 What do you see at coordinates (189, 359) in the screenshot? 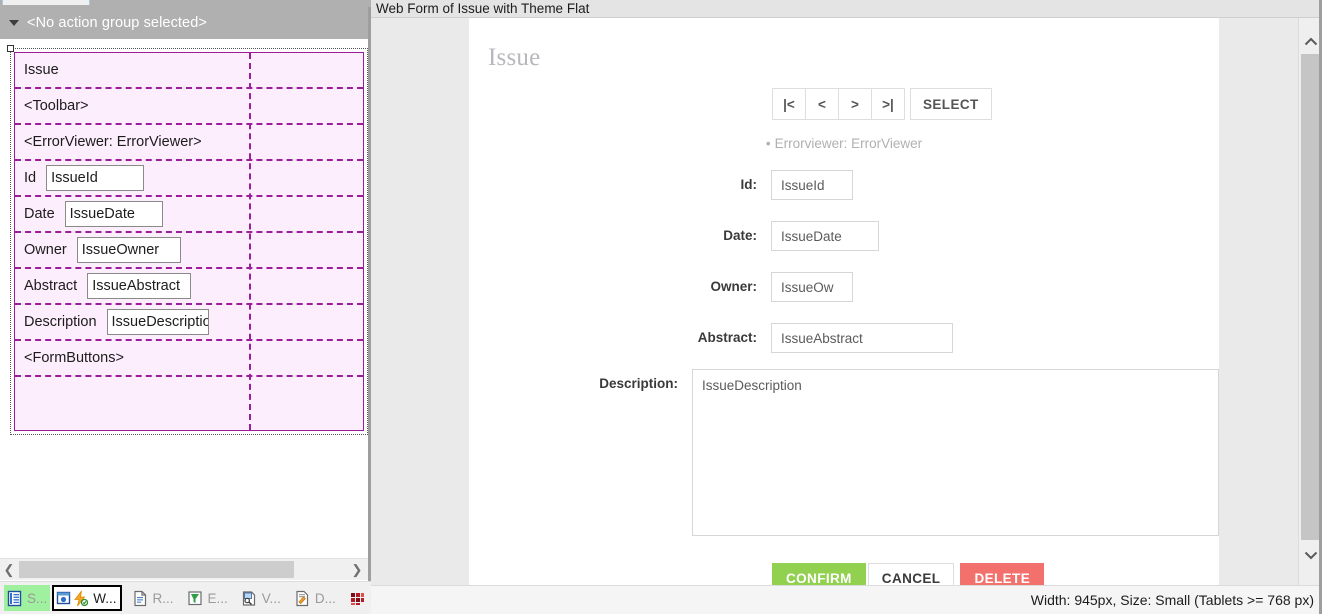
I see `designer-row-formbuttons: <FormButtons>` at bounding box center [189, 359].